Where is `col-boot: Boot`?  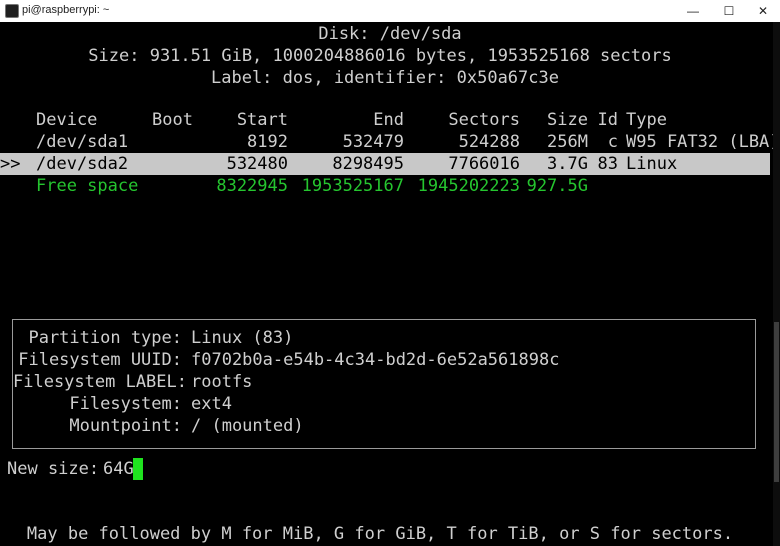 col-boot: Boot is located at coordinates (172, 120).